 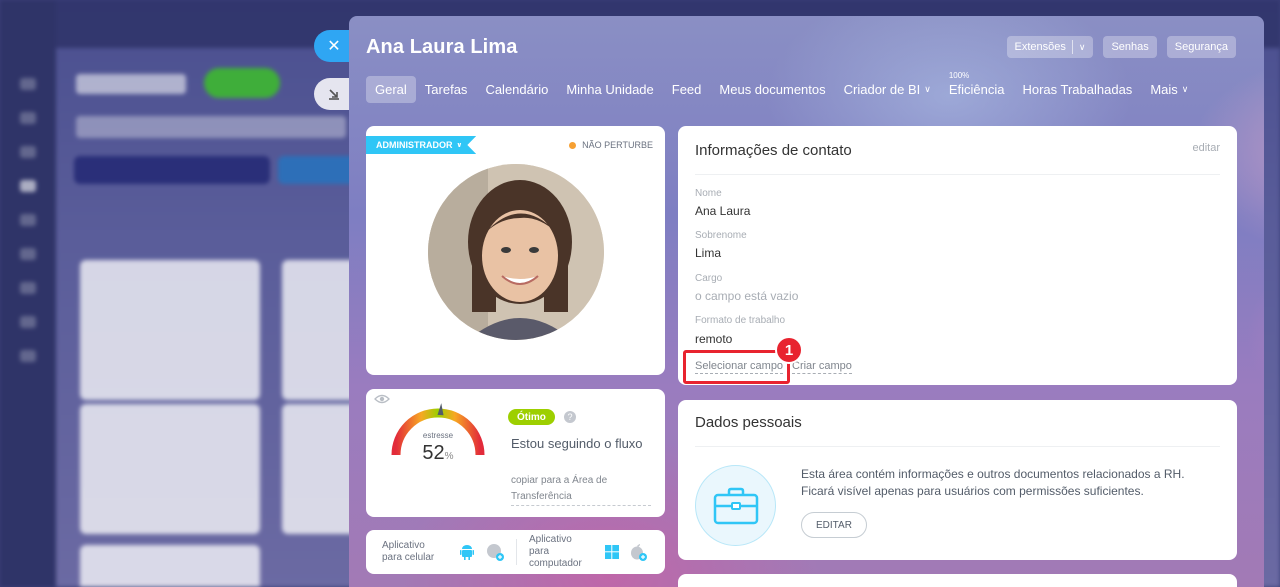 What do you see at coordinates (773, 150) in the screenshot?
I see `contact-heading: Informações de contato` at bounding box center [773, 150].